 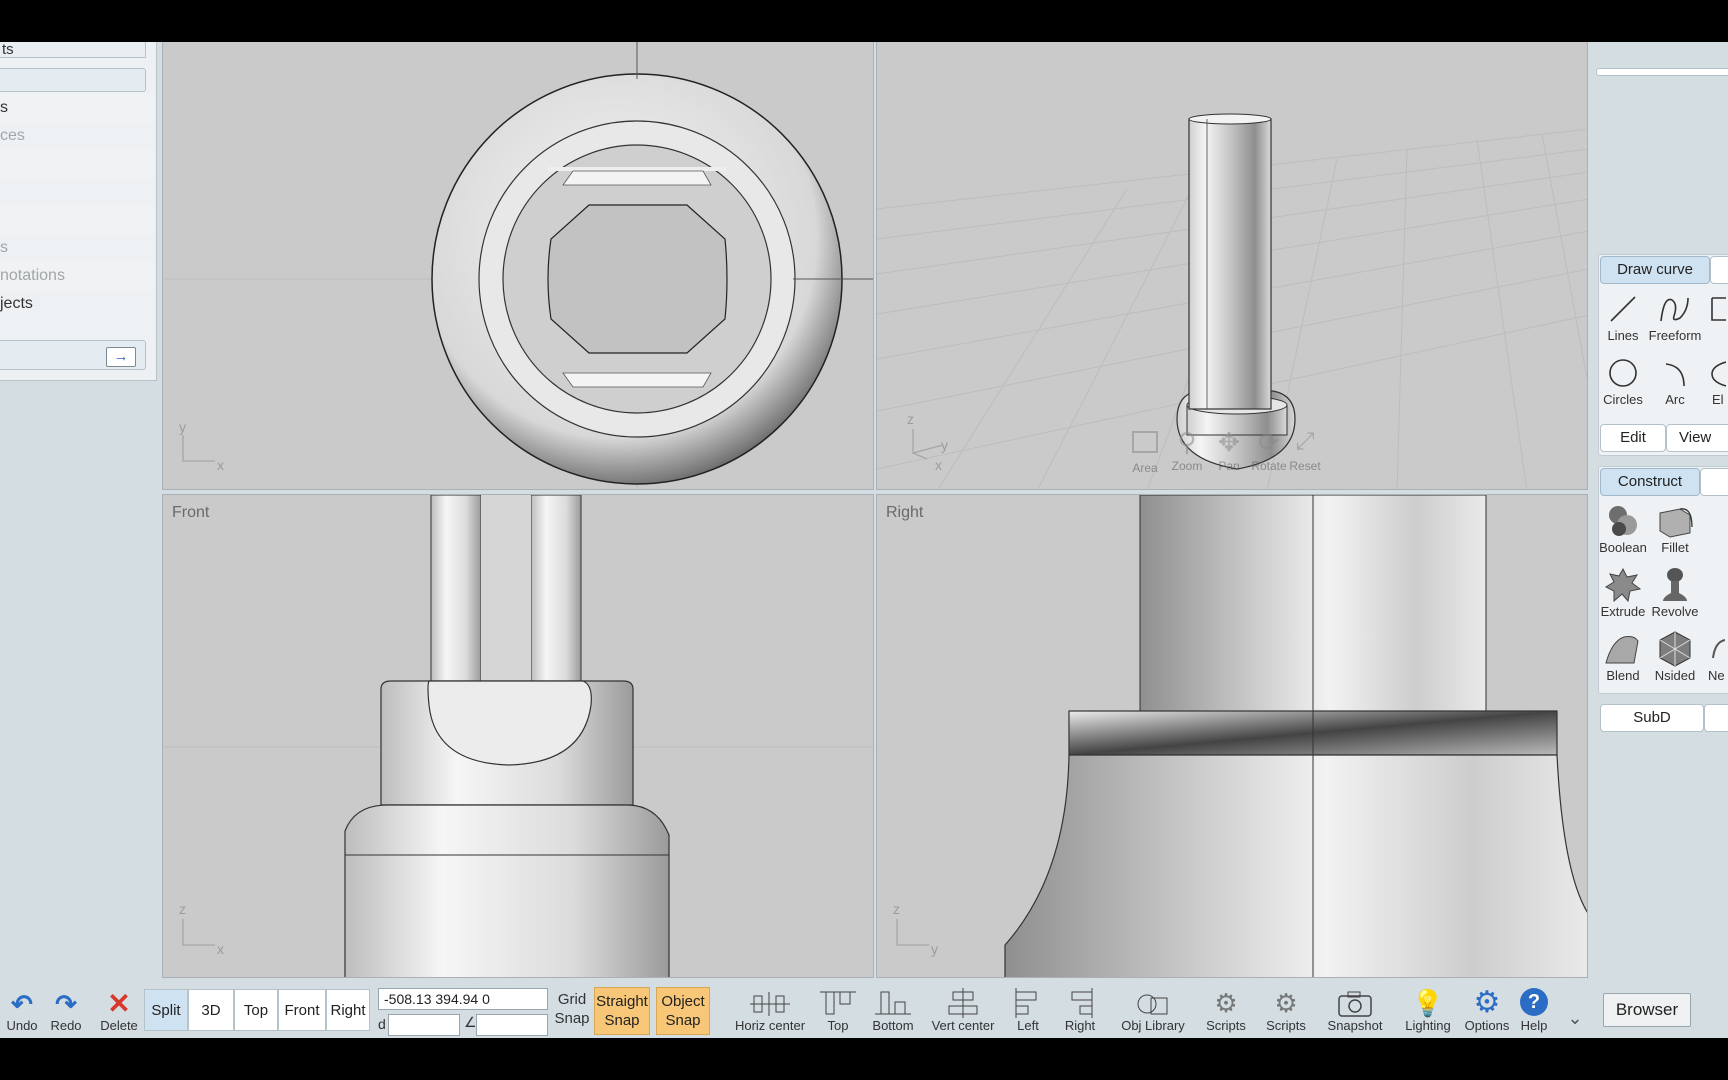 I want to click on circles-tool: Circles, so click(x=1623, y=385).